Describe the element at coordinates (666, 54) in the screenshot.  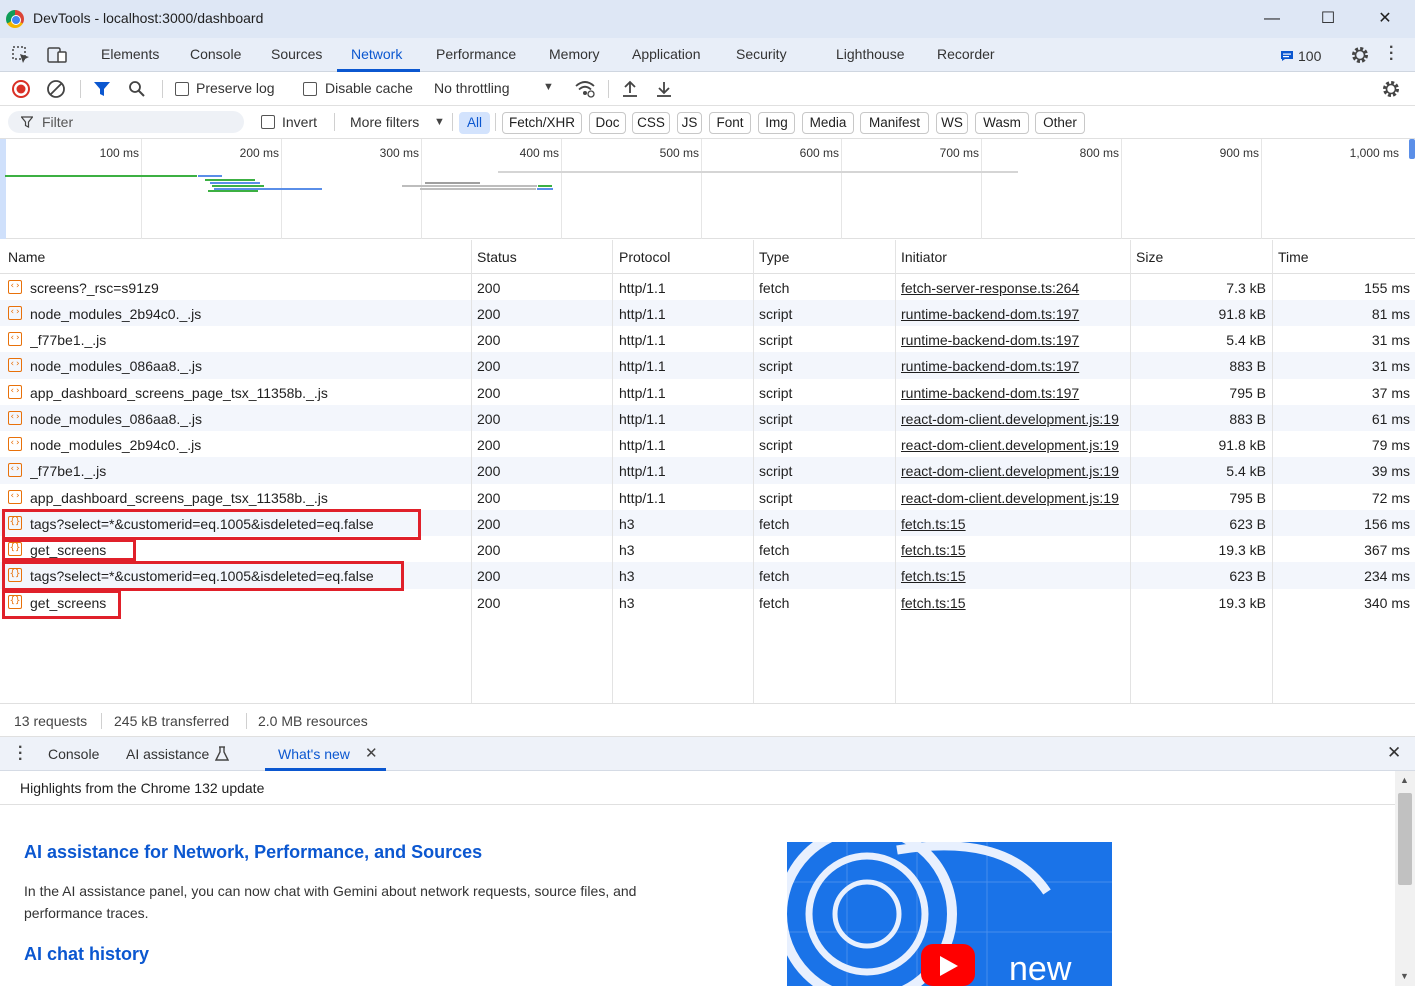
I see `tab-application: Application` at that location.